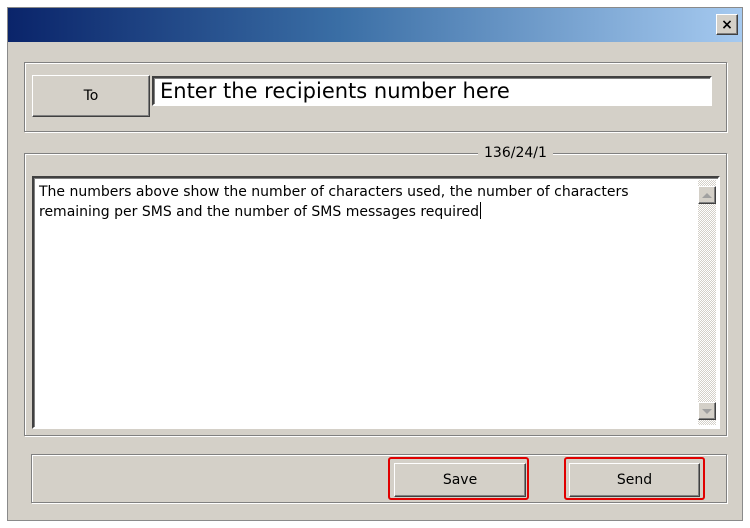 Image resolution: width=750 pixels, height=528 pixels. What do you see at coordinates (727, 24) in the screenshot?
I see `close-icon: ×` at bounding box center [727, 24].